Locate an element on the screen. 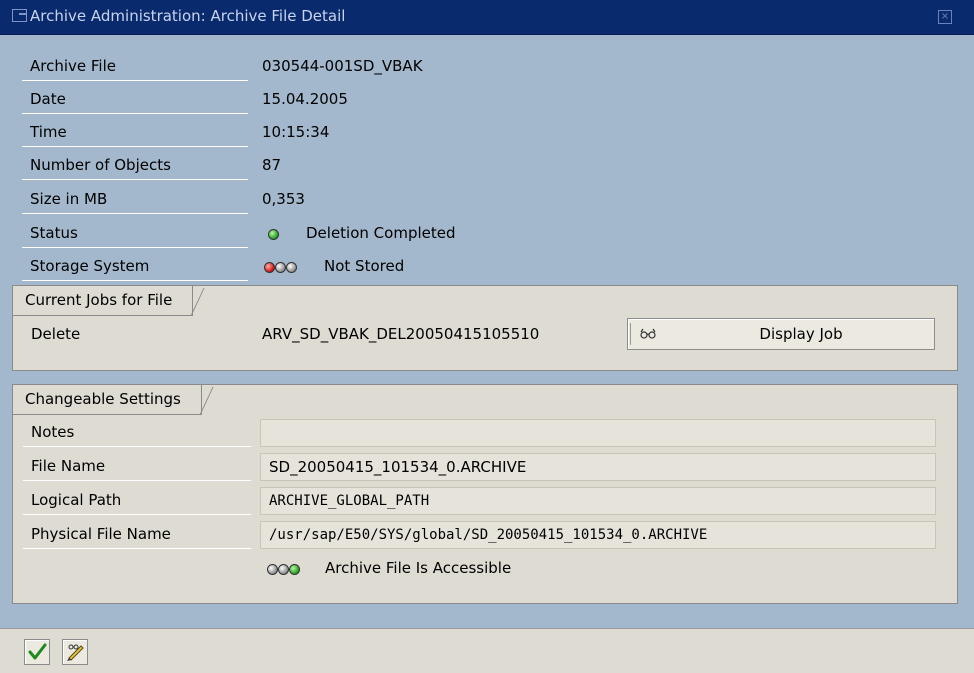 The height and width of the screenshot is (673, 974). job-name-value: ARV_SD_VBAK_DEL20050415105510 is located at coordinates (401, 334).